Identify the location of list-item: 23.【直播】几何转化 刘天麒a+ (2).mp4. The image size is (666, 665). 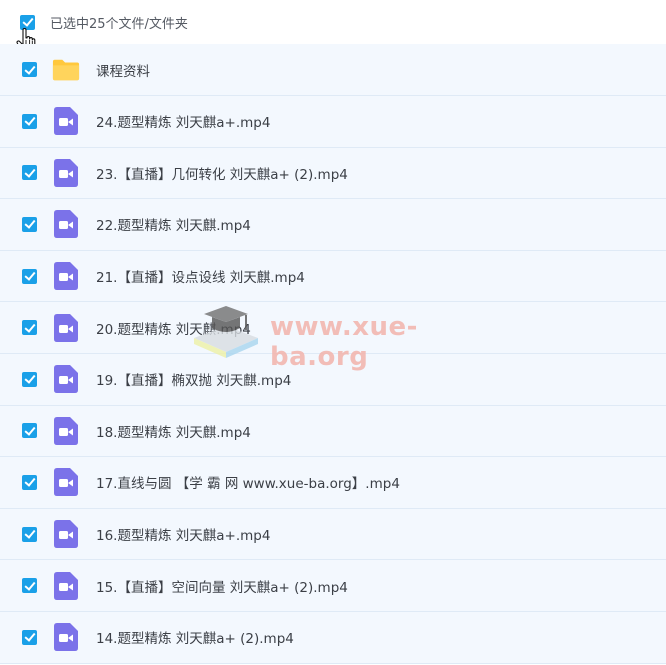
(333, 173).